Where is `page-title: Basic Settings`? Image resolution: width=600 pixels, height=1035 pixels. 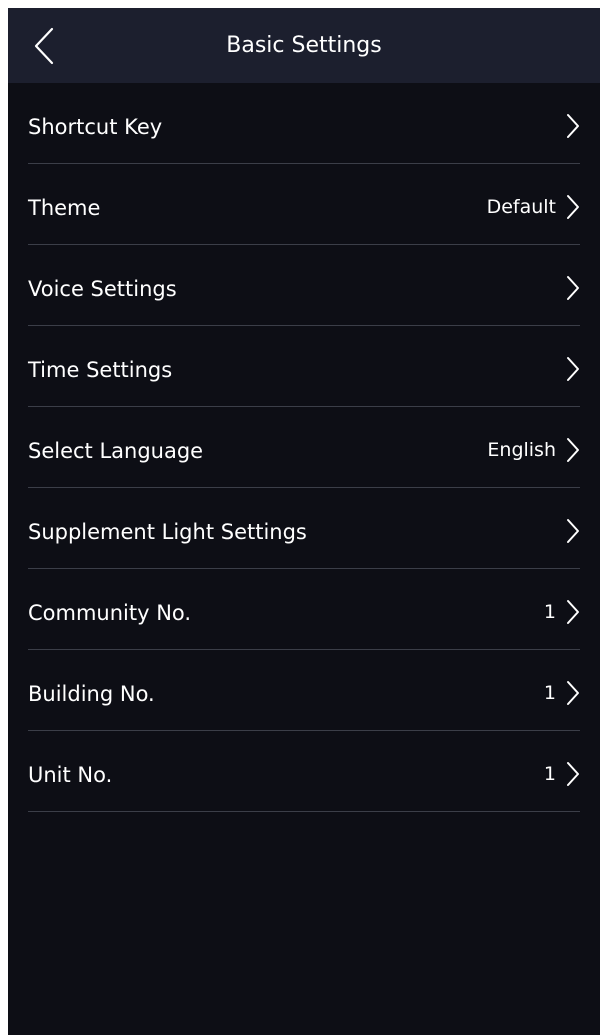
page-title: Basic Settings is located at coordinates (304, 45).